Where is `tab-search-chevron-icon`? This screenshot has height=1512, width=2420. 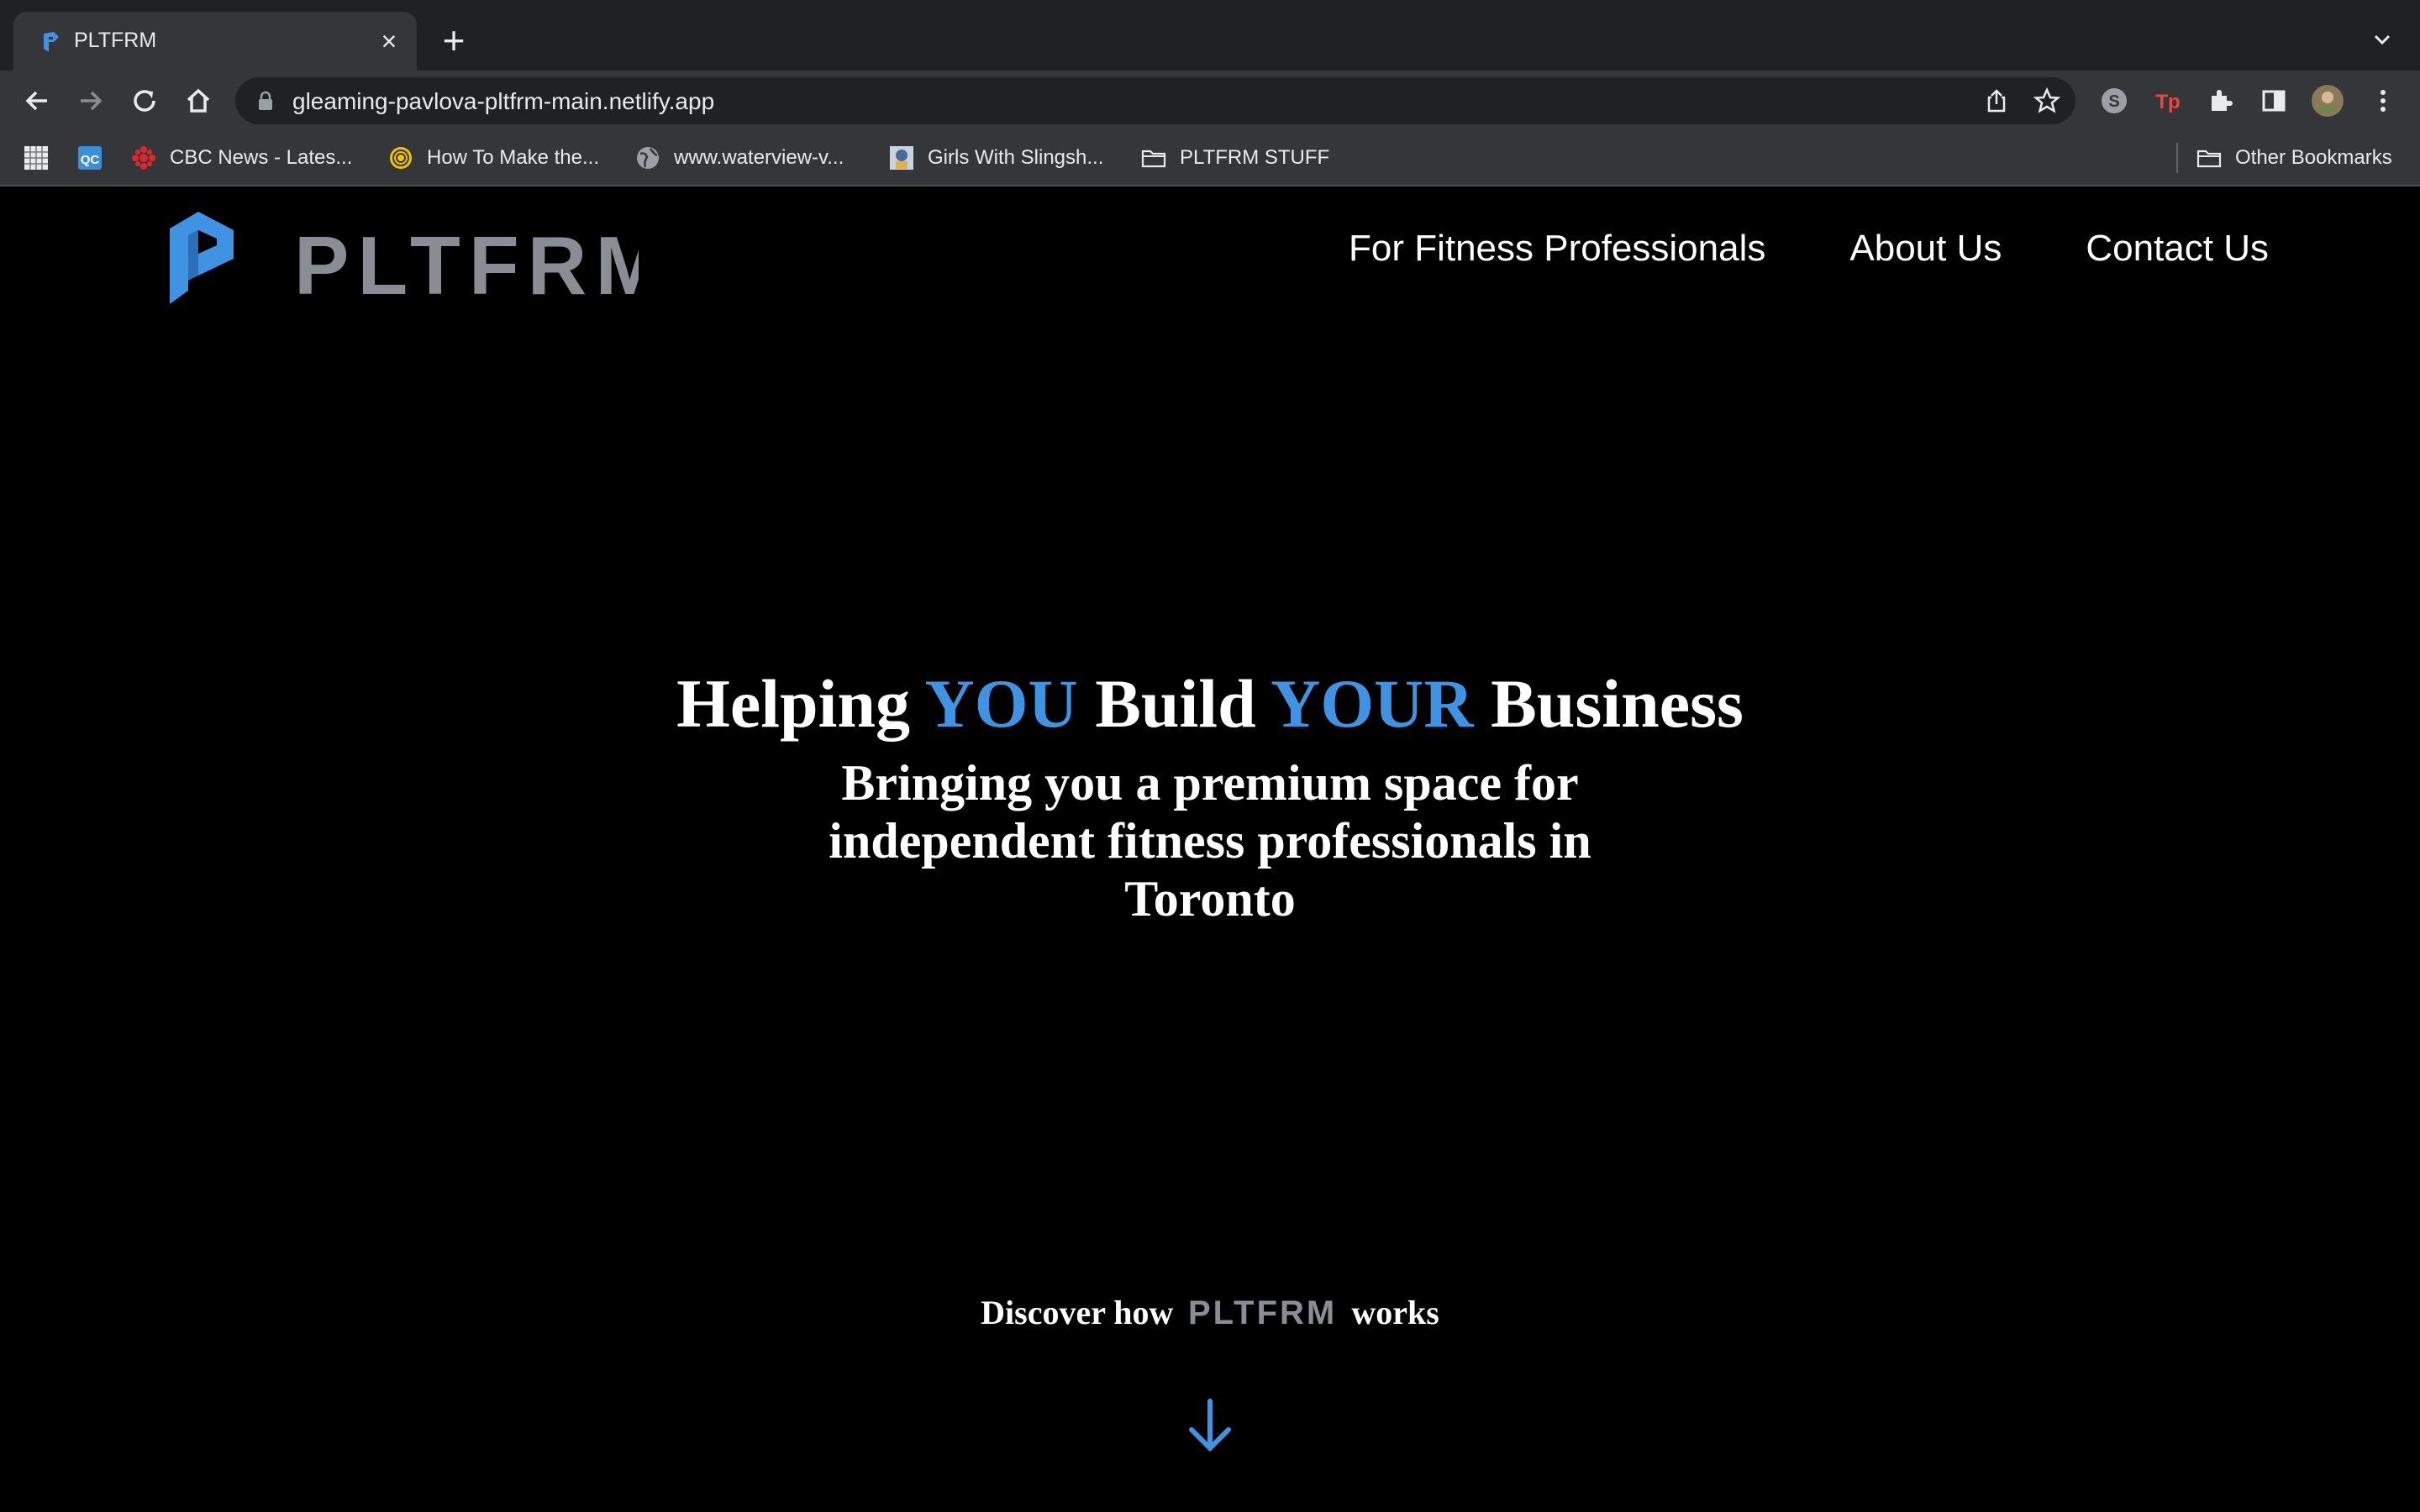
tab-search-chevron-icon is located at coordinates (2382, 39).